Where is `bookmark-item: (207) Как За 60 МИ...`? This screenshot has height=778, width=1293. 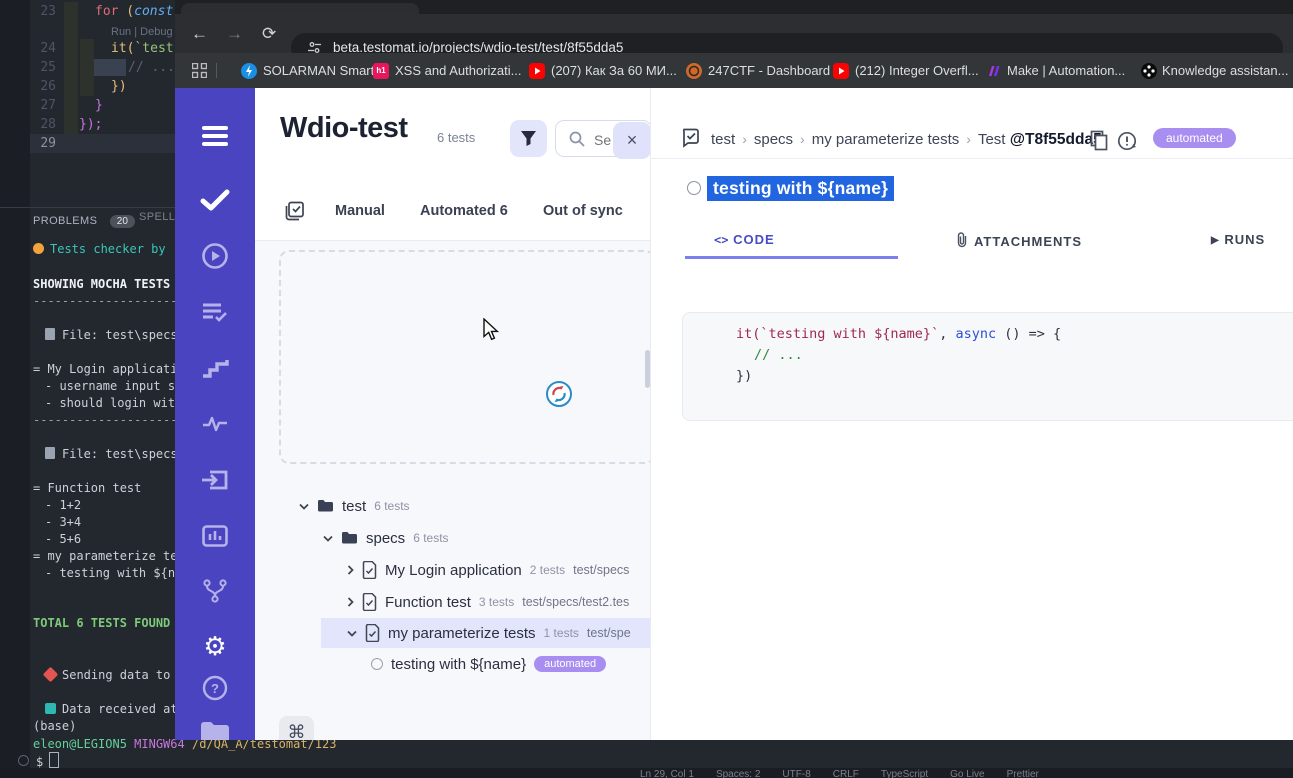
bookmark-item: (207) Как За 60 МИ... is located at coordinates (614, 70).